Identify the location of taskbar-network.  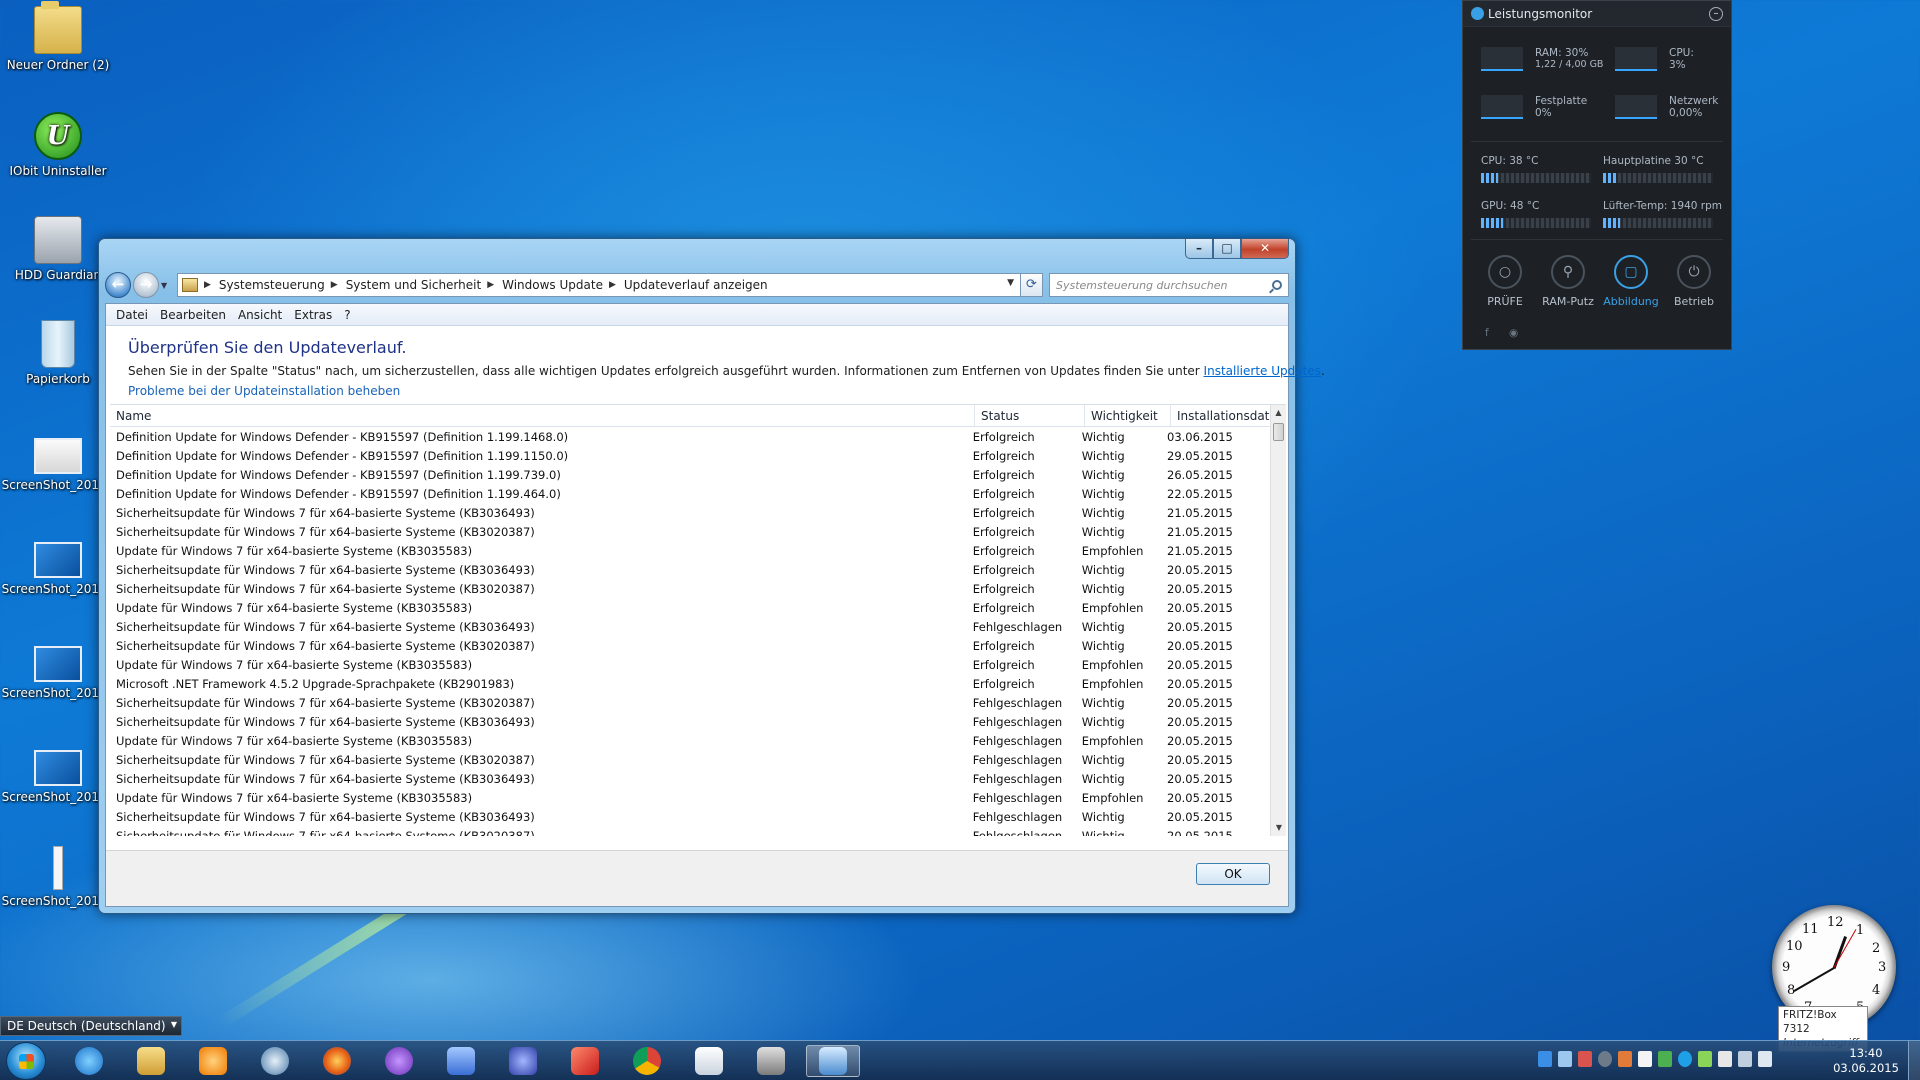
(523, 1061).